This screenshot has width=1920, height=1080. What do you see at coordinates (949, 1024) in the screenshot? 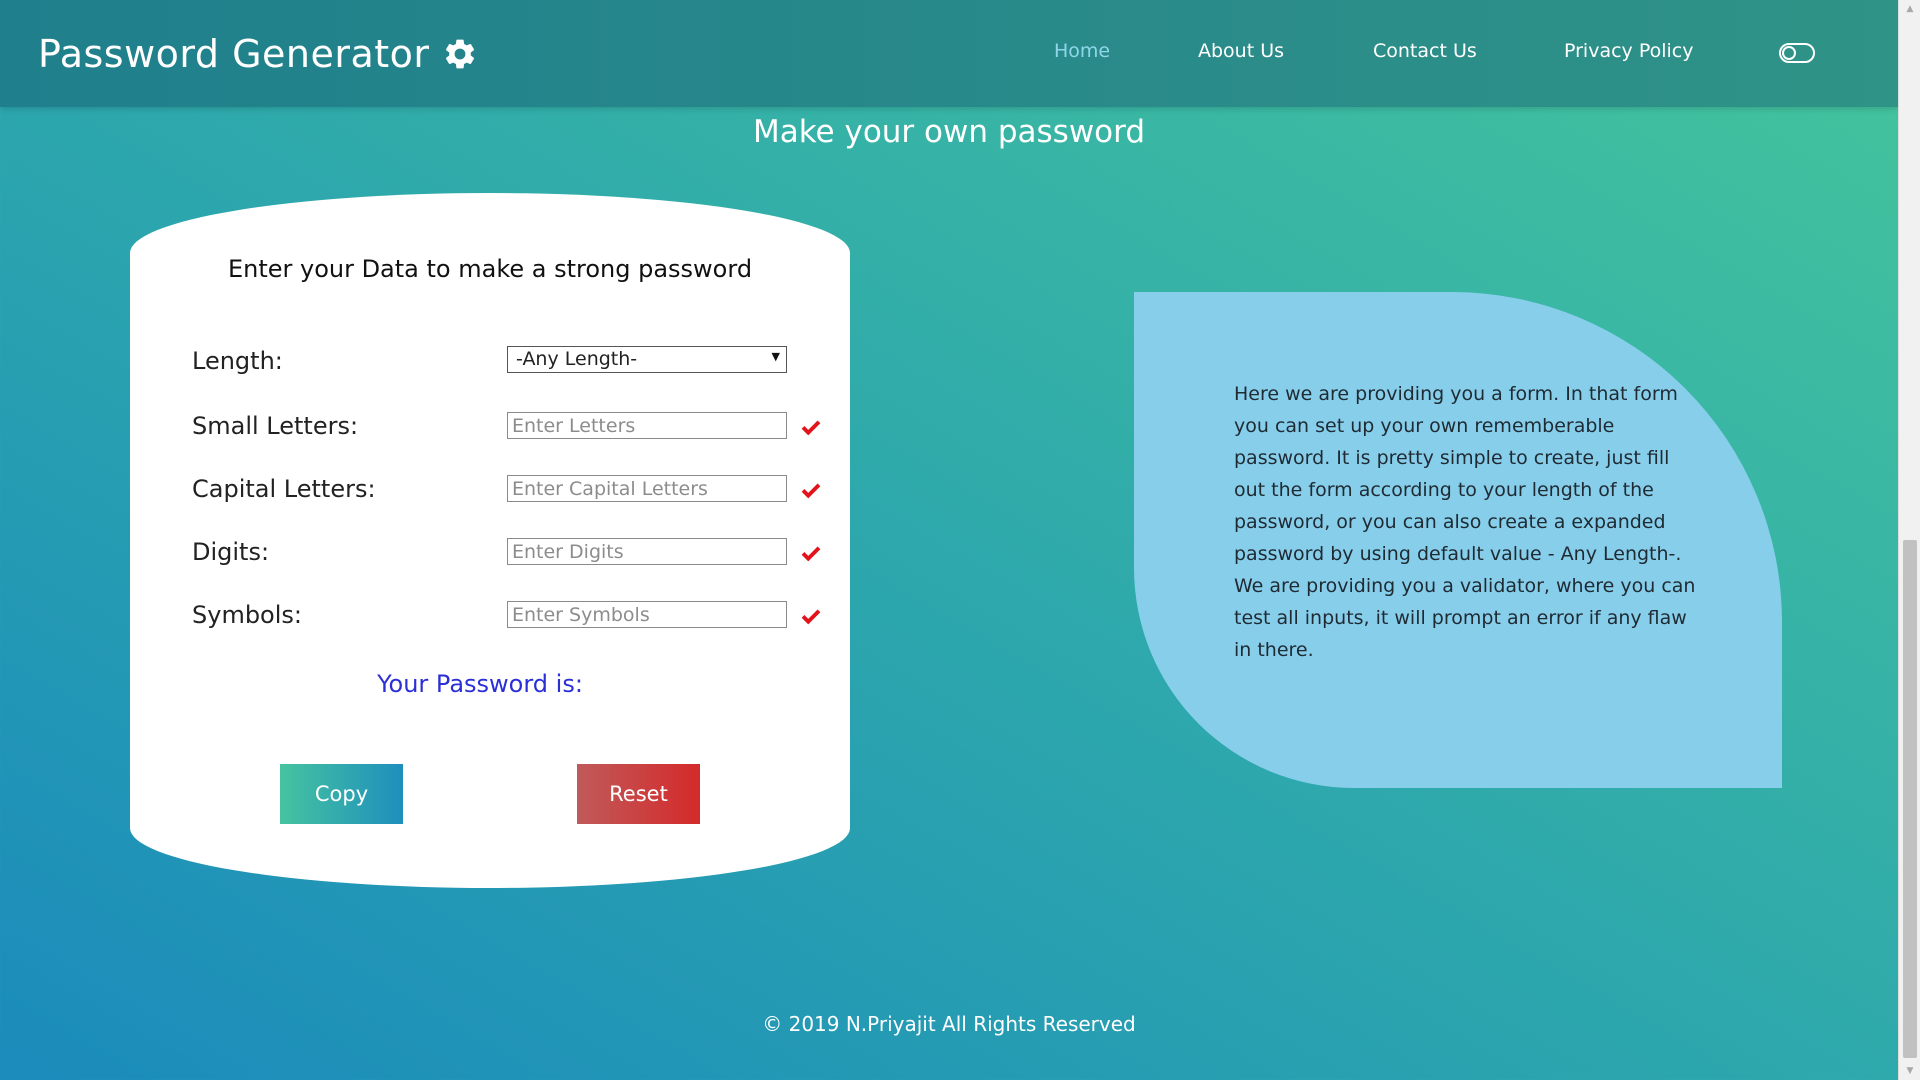
I see `footer-copyright: © 2019 N.Priyajit All Rights Reserved` at bounding box center [949, 1024].